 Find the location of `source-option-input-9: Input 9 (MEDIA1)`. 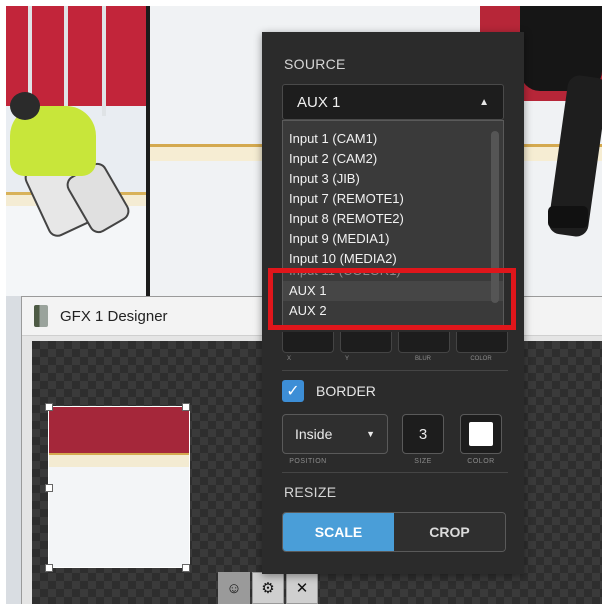

source-option-input-9: Input 9 (MEDIA1) is located at coordinates (393, 239).